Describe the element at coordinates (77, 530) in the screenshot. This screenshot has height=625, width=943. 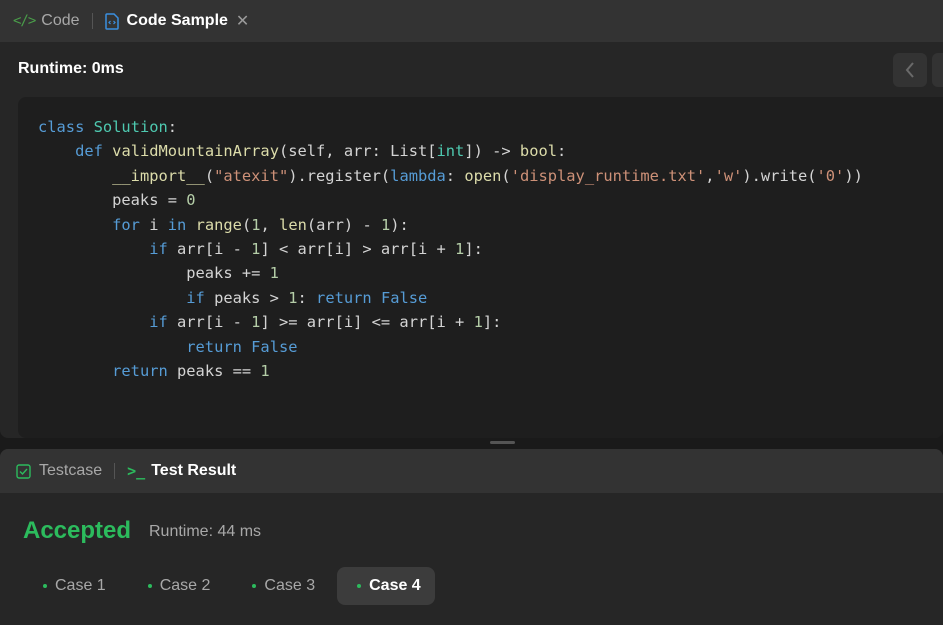
I see `result-status: Accepted` at that location.